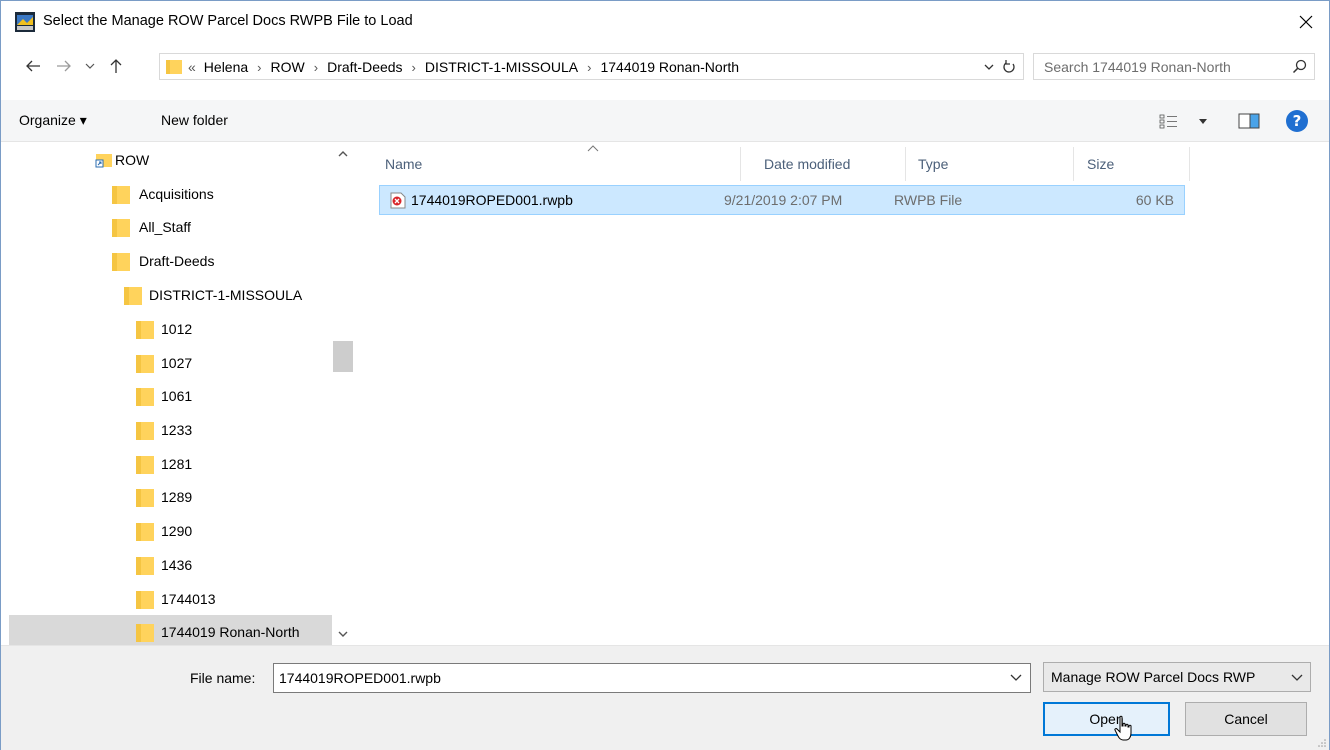 This screenshot has height=750, width=1330. I want to click on nav-item-row: ROW, so click(166, 160).